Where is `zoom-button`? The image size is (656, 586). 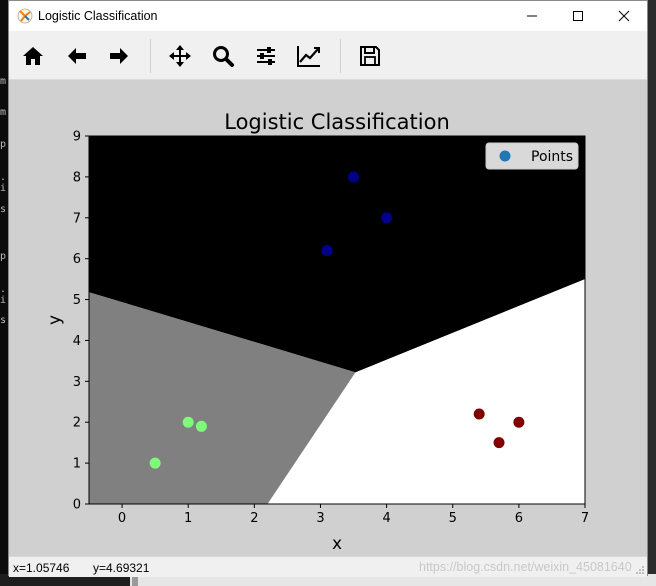
zoom-button is located at coordinates (223, 56).